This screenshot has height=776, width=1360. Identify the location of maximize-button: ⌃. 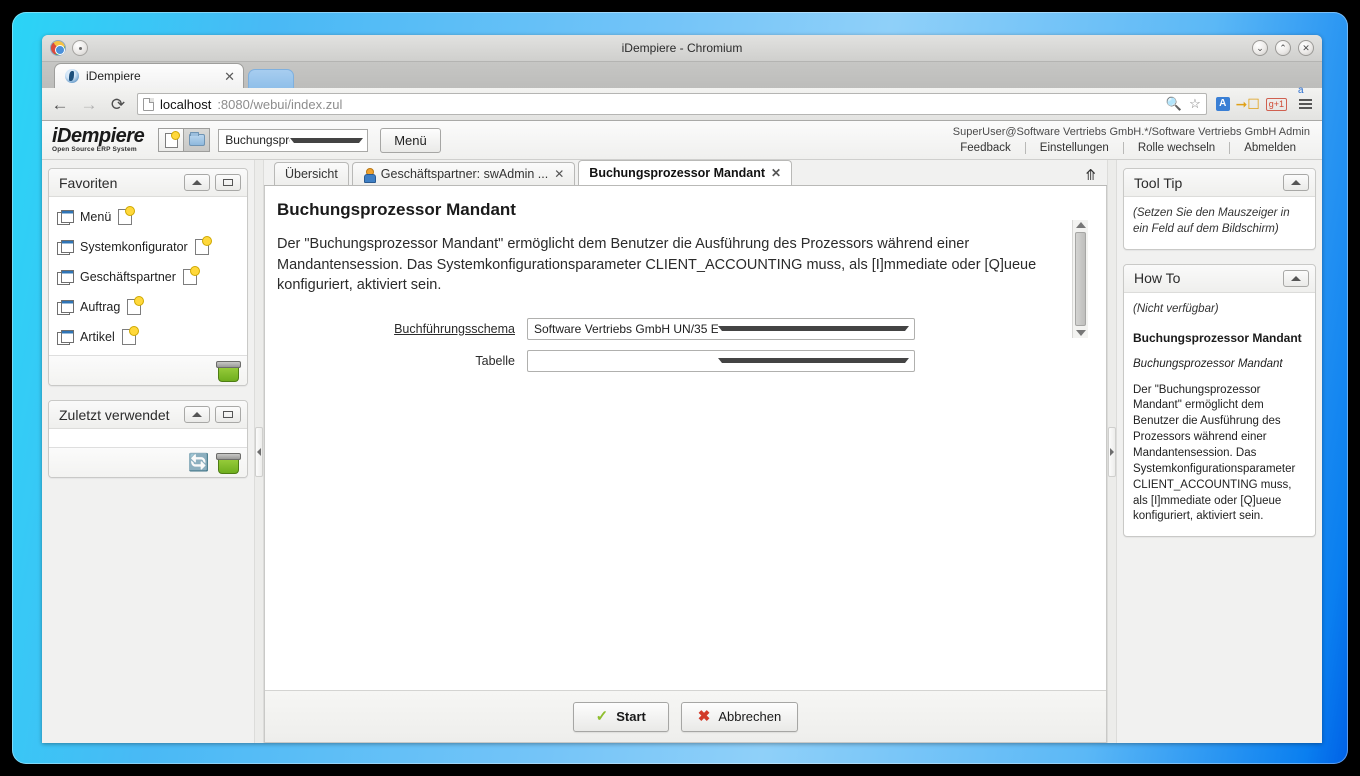
(1283, 48).